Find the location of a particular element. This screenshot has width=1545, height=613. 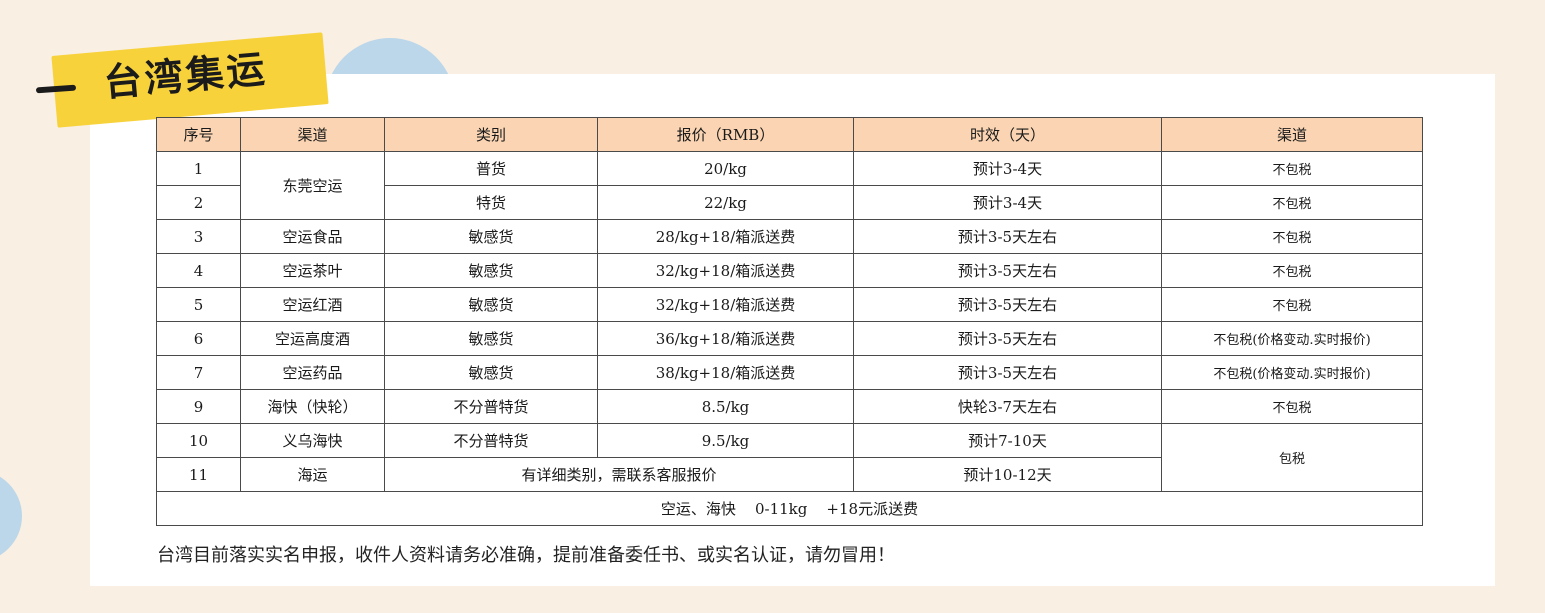

cell-no: 4 is located at coordinates (198, 270).